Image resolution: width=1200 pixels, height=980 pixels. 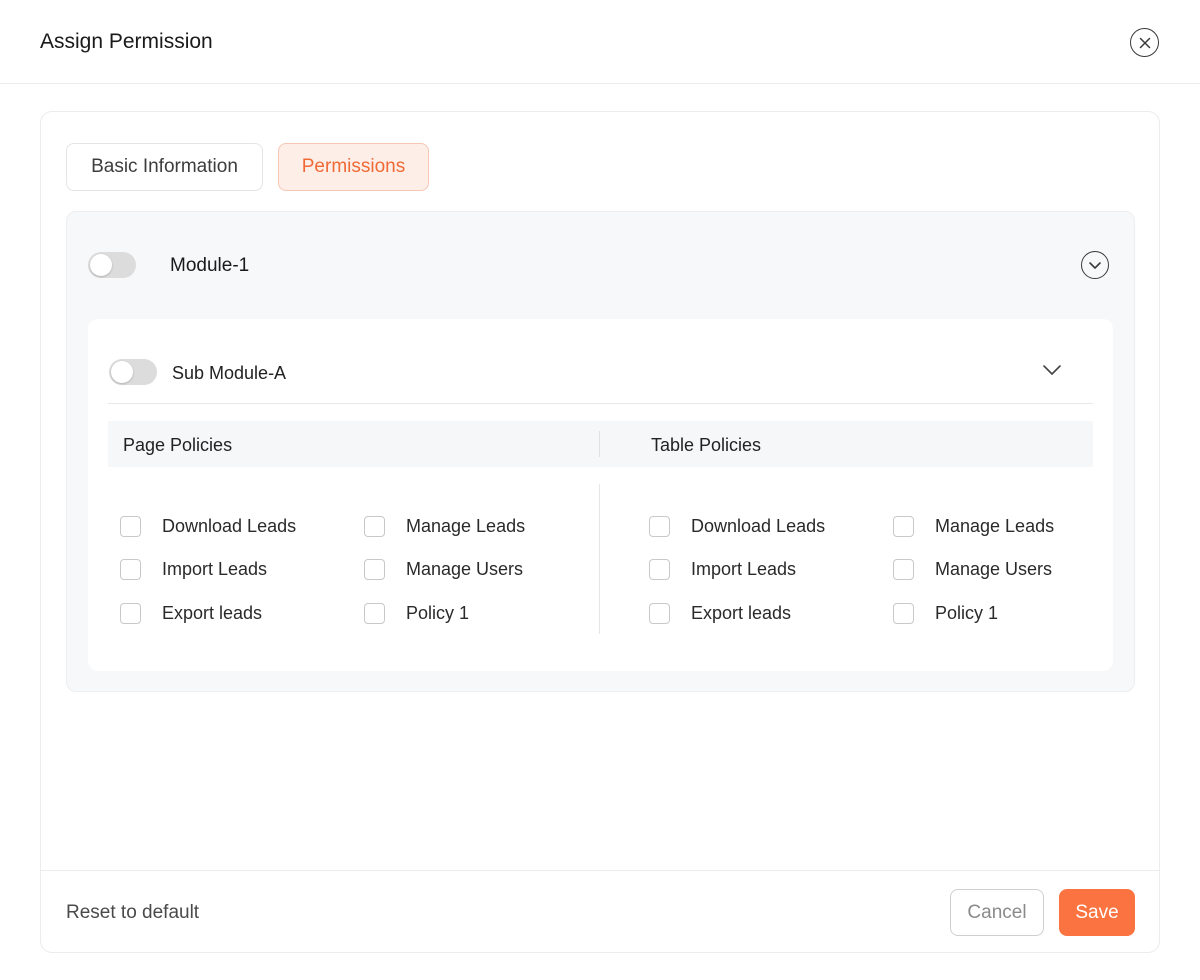 I want to click on table-policy-policy-1: Policy 1, so click(x=945, y=613).